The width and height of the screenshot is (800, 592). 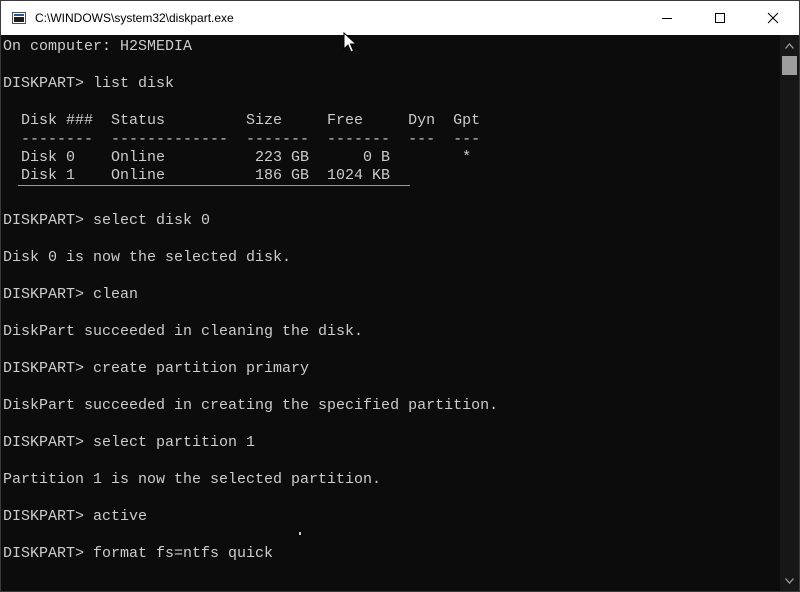 I want to click on scroll-up-arrow-icon, so click(x=789, y=45).